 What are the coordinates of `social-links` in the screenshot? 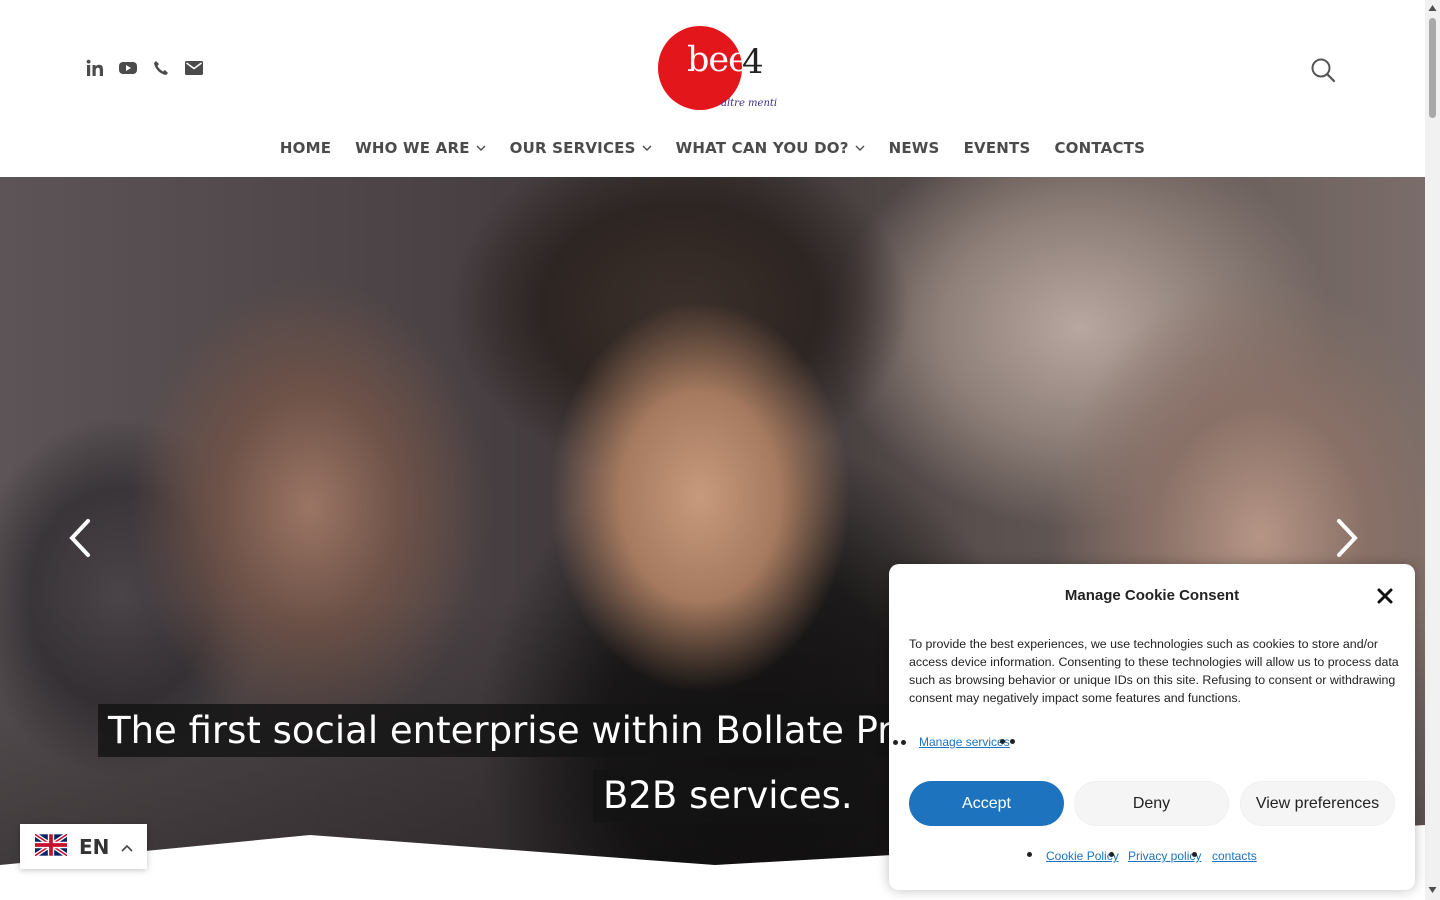 It's located at (144, 68).